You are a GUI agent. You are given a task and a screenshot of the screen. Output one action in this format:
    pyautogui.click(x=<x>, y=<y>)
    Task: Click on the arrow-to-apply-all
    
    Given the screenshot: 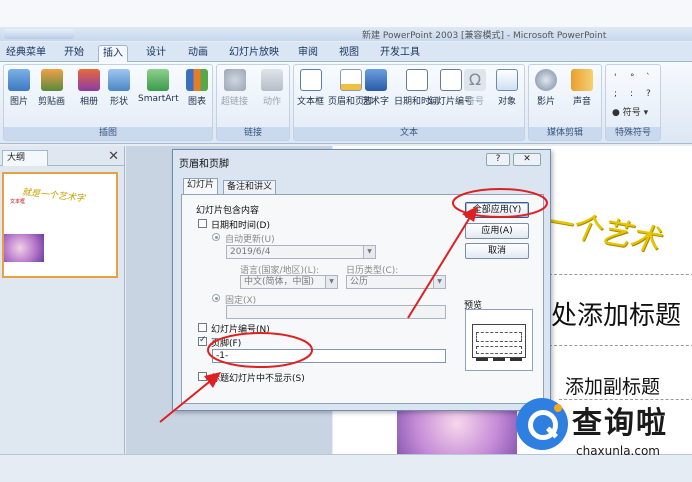 What is the action you would take?
    pyautogui.click(x=440, y=266)
    